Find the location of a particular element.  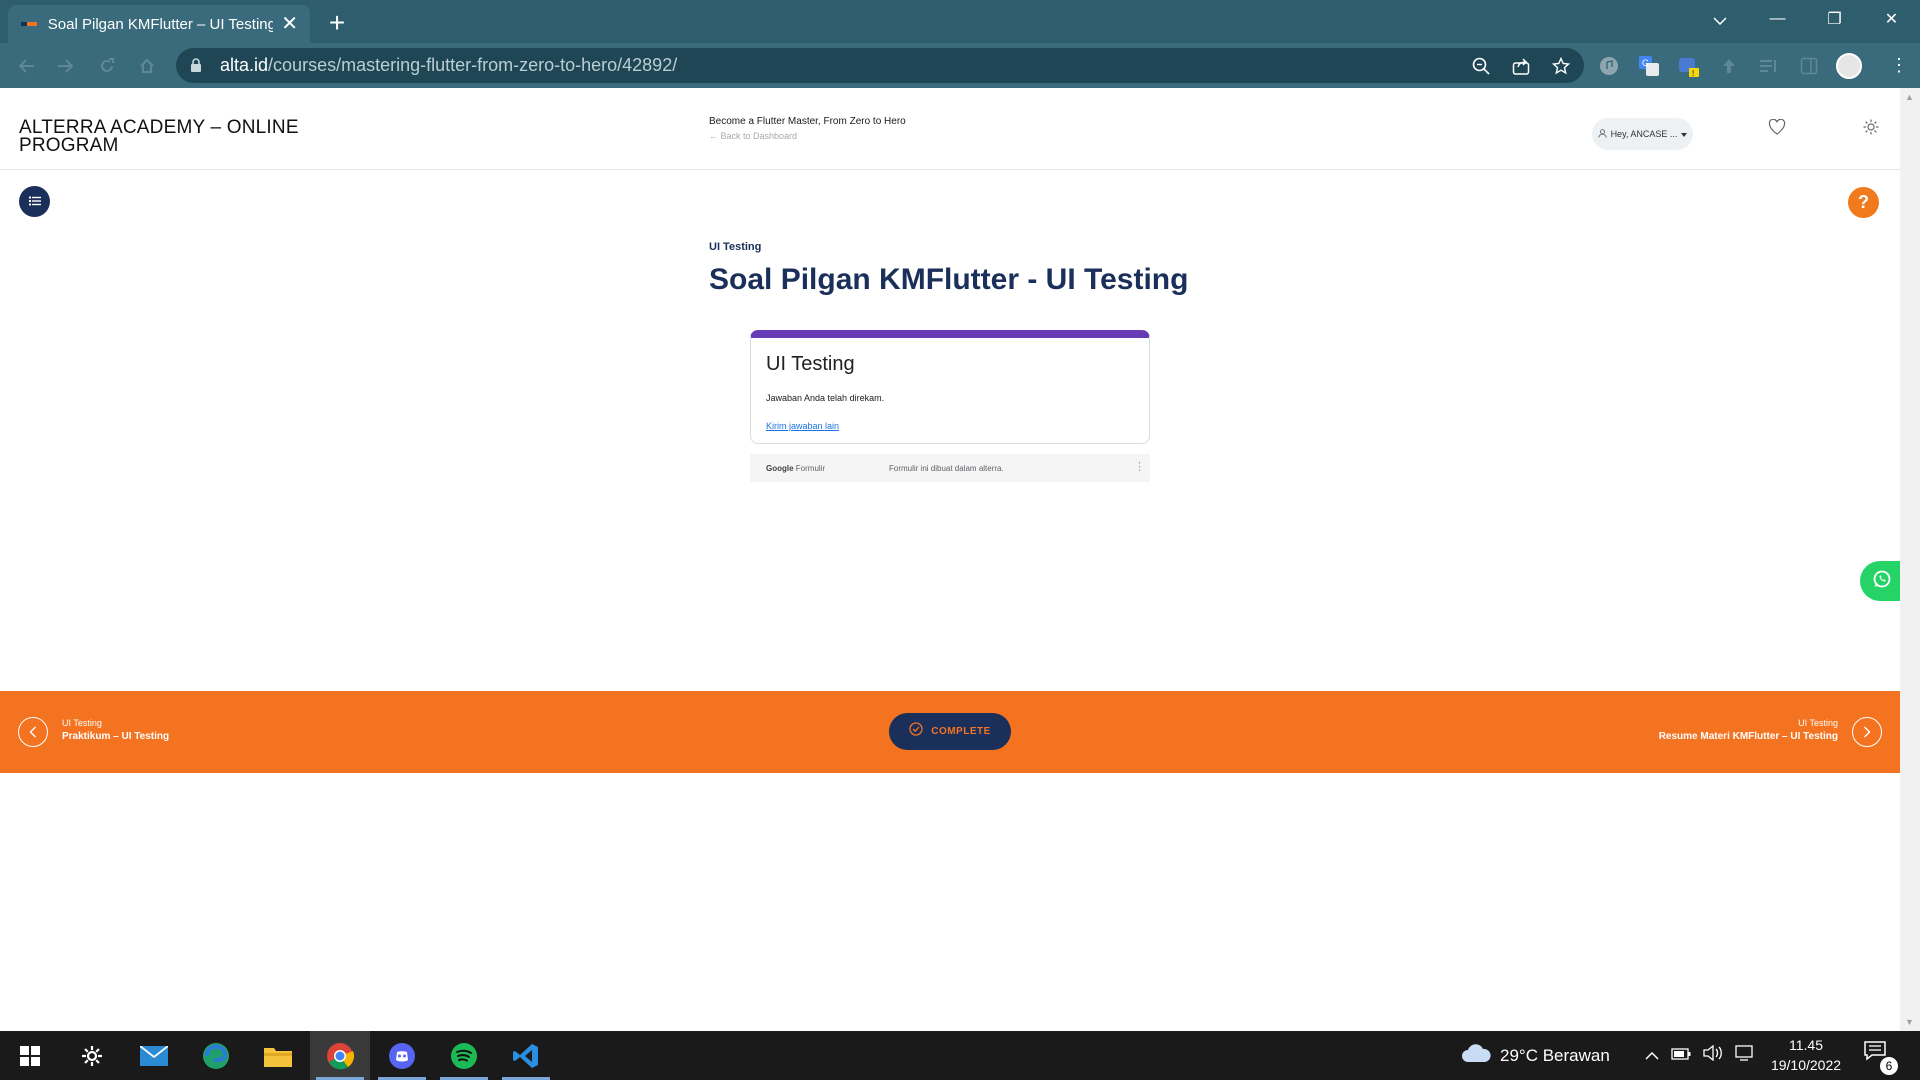

reading-list-icon is located at coordinates (1769, 66).